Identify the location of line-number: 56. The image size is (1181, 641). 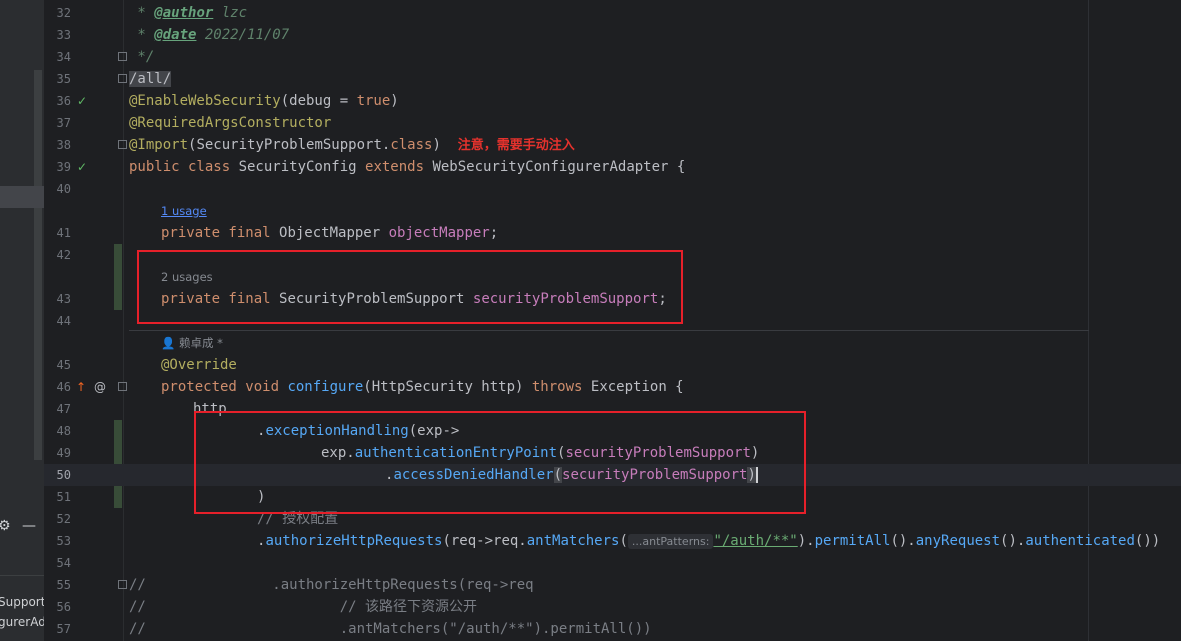
(63, 607).